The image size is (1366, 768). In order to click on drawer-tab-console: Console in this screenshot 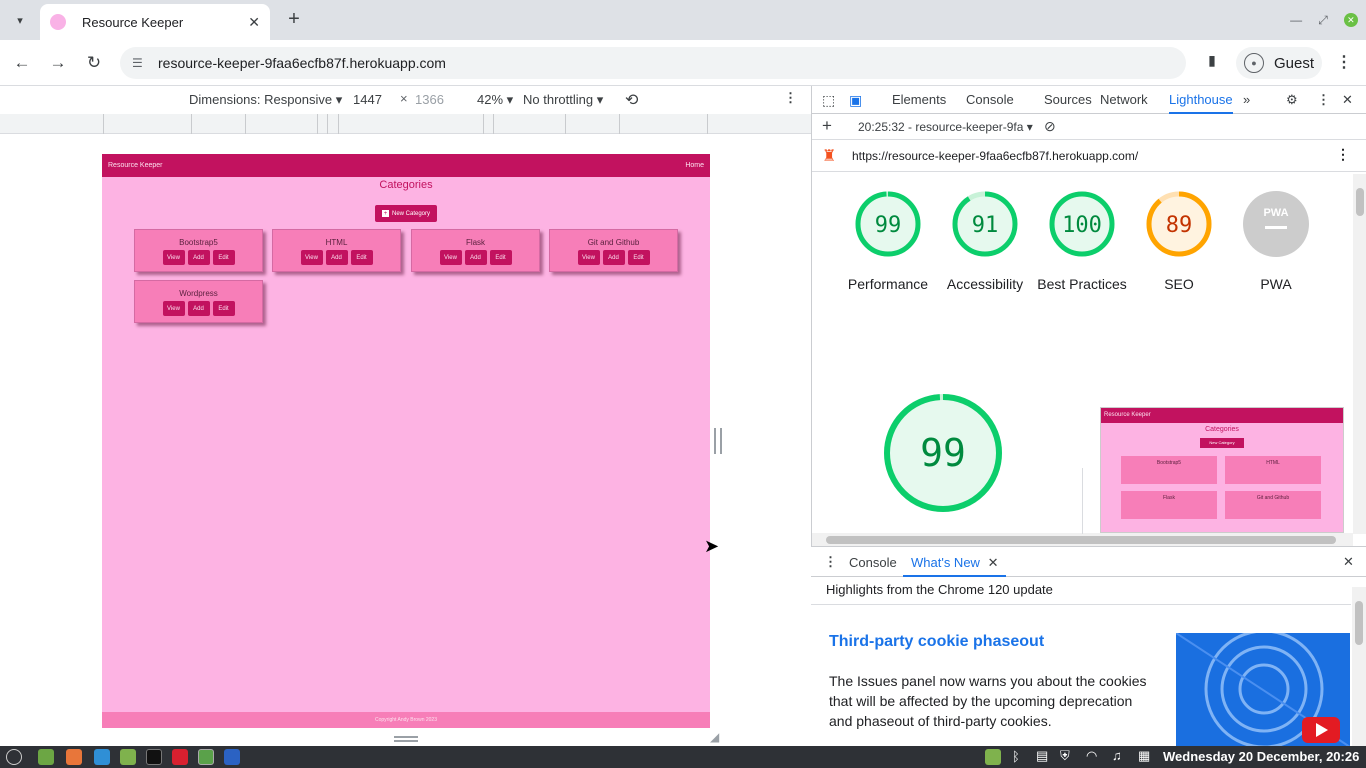, I will do `click(873, 562)`.